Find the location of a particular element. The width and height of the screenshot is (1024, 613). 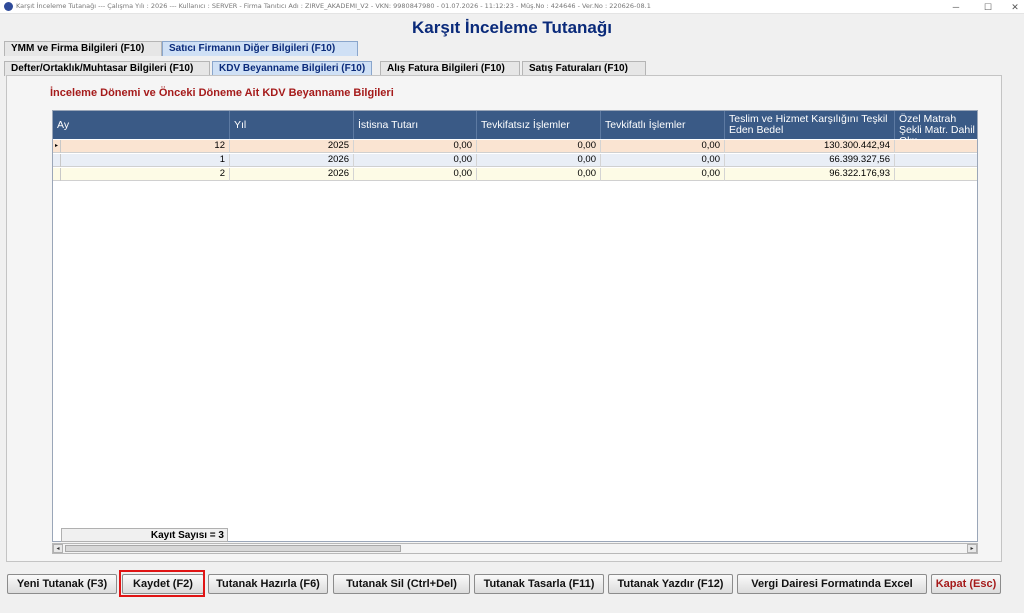

scroll-left-icon: ◂ is located at coordinates (58, 548).